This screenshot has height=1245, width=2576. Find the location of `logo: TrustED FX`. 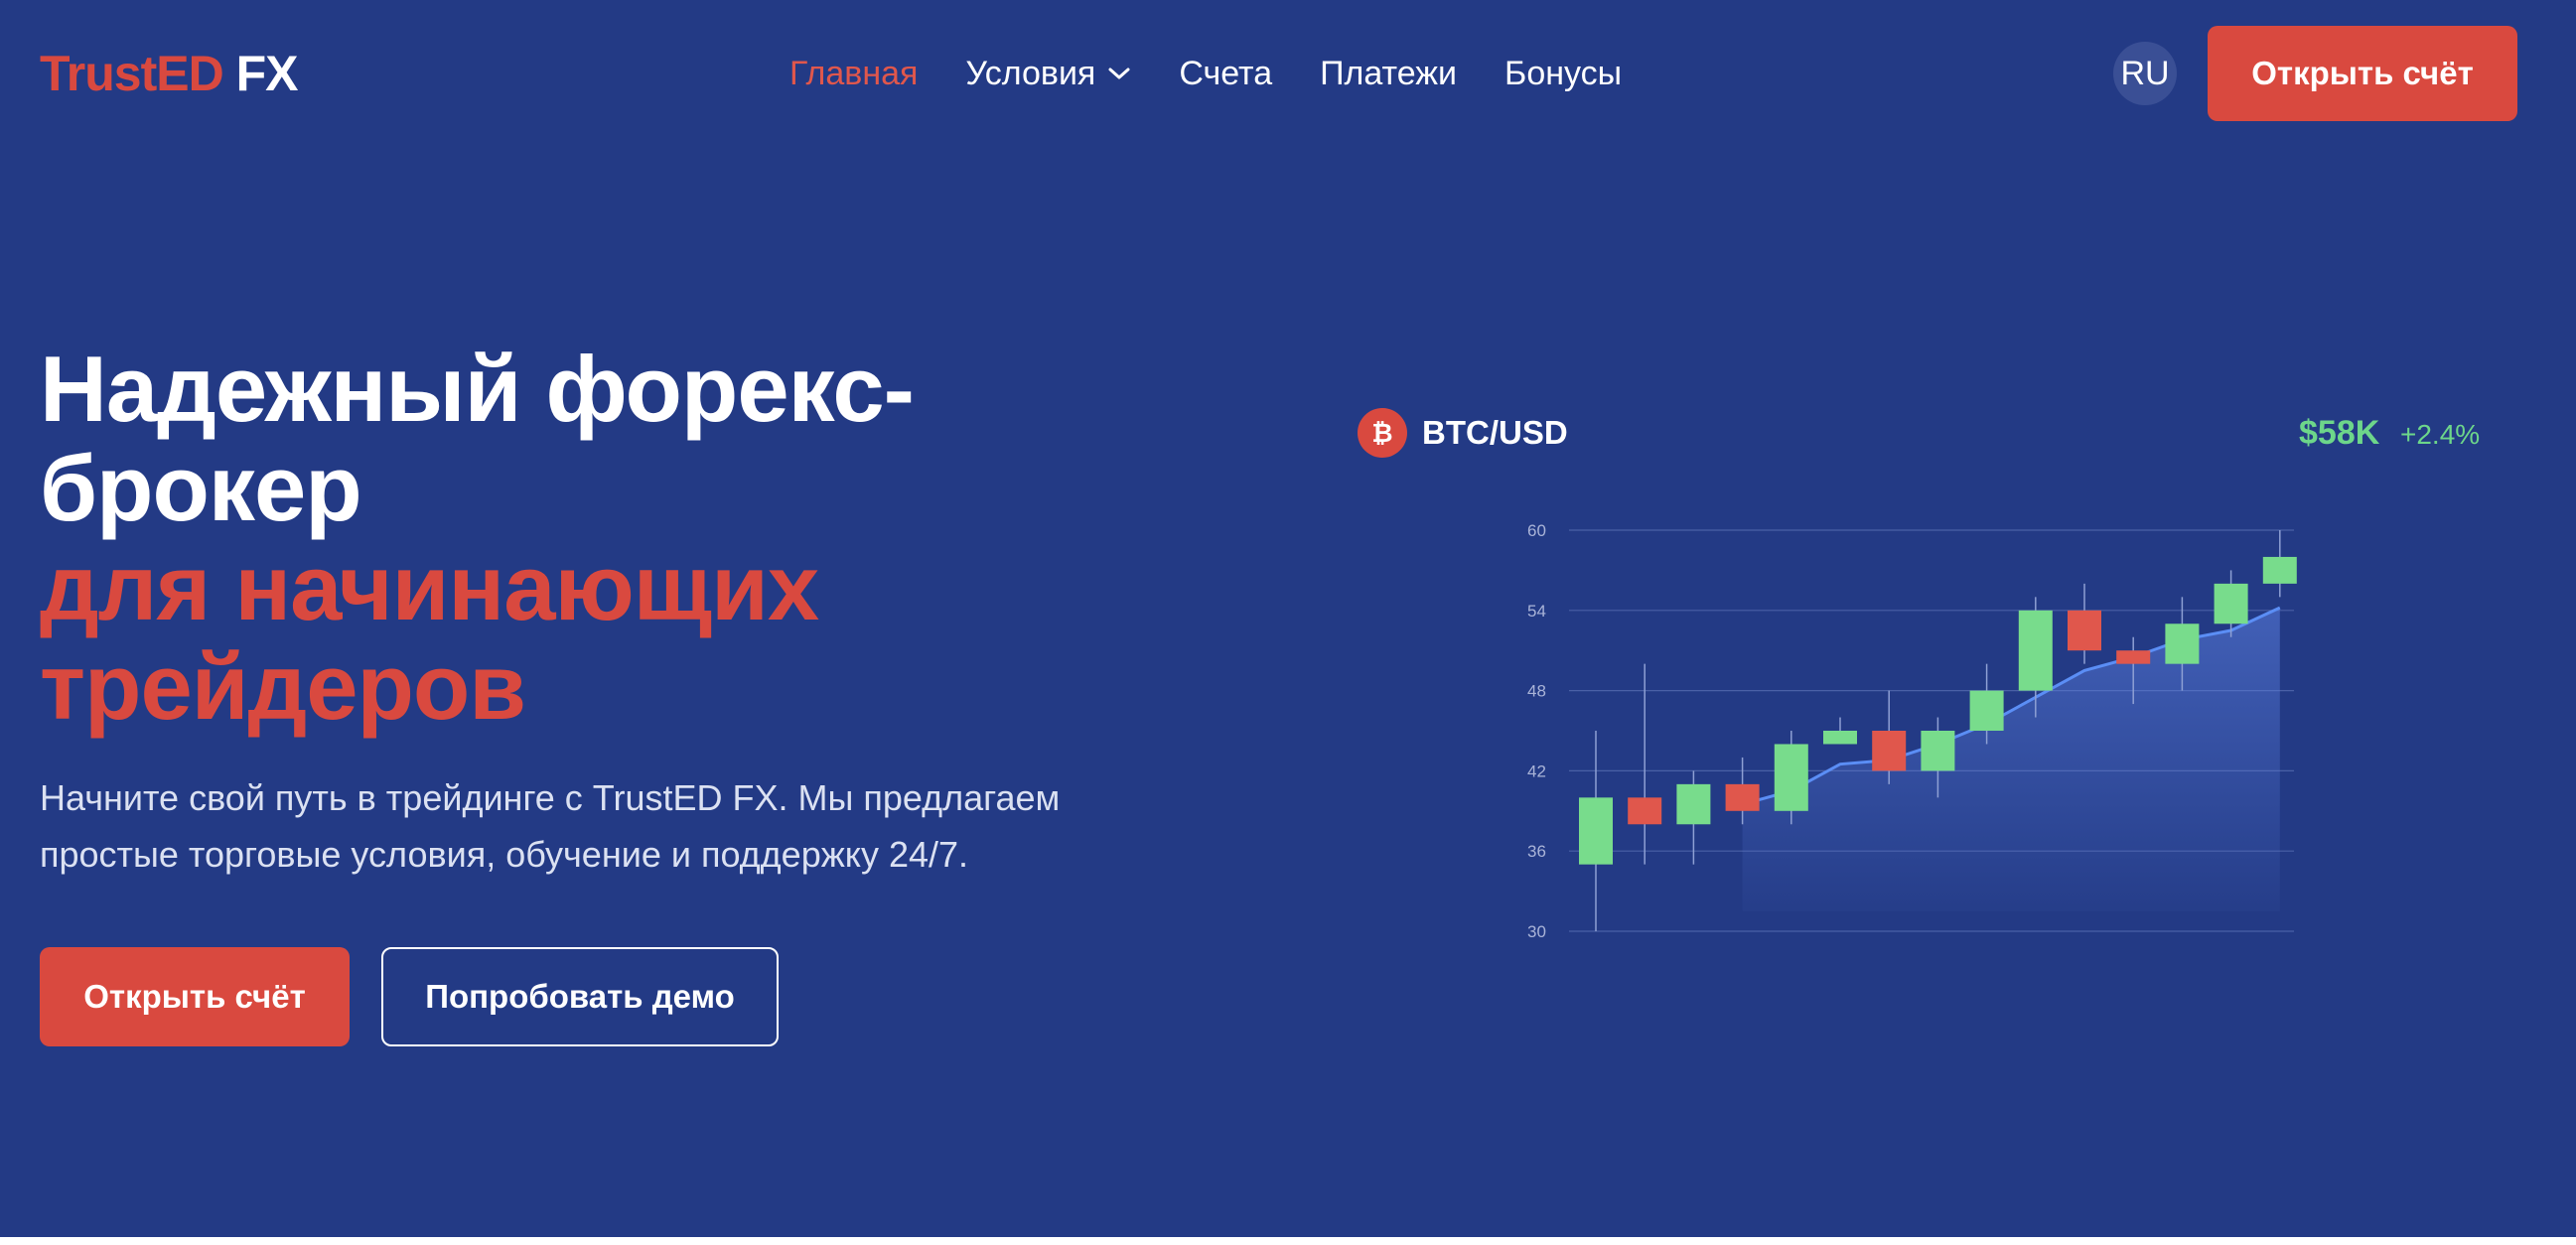

logo: TrustED FX is located at coordinates (170, 73).